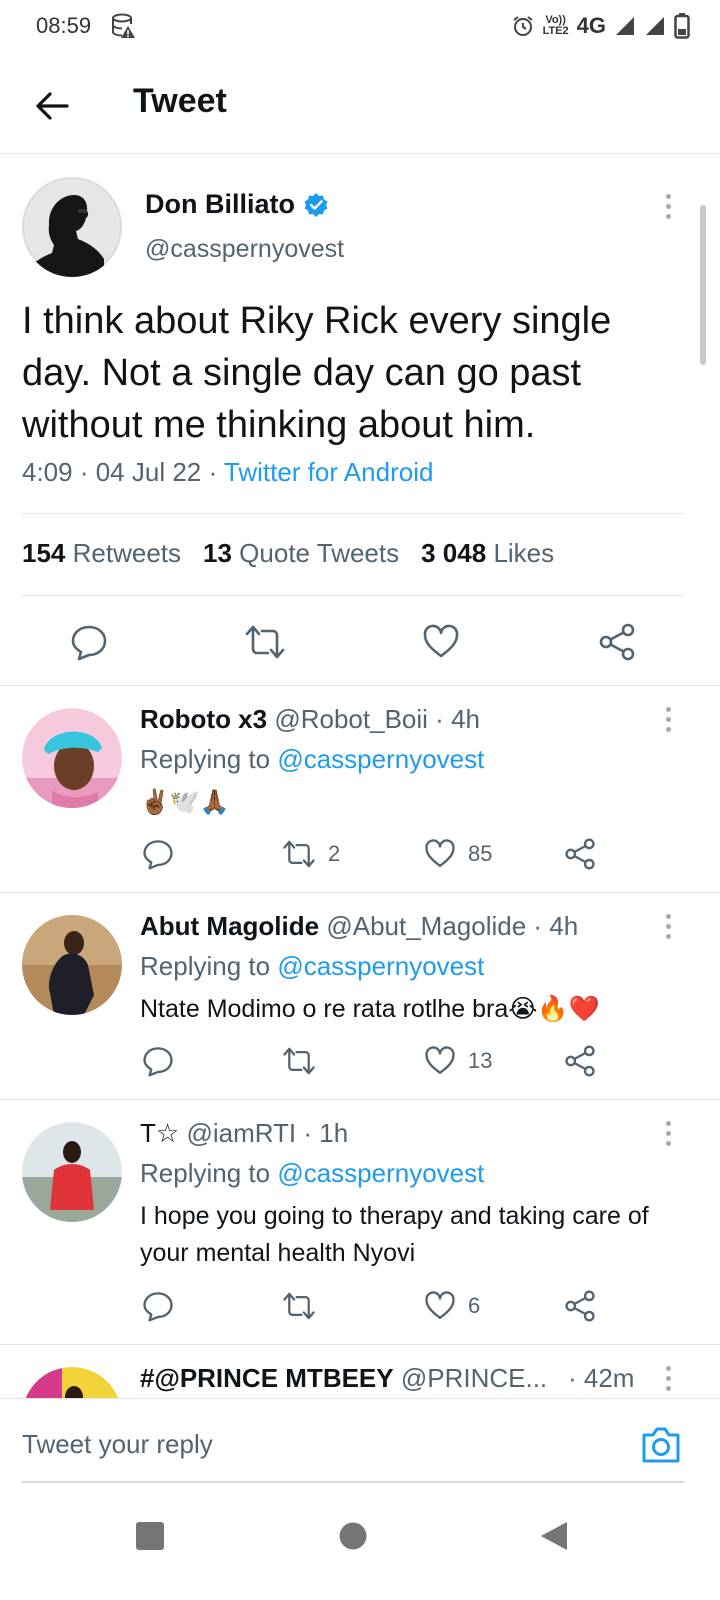 The height and width of the screenshot is (1600, 720). I want to click on back-triangle-icon, so click(554, 1536).